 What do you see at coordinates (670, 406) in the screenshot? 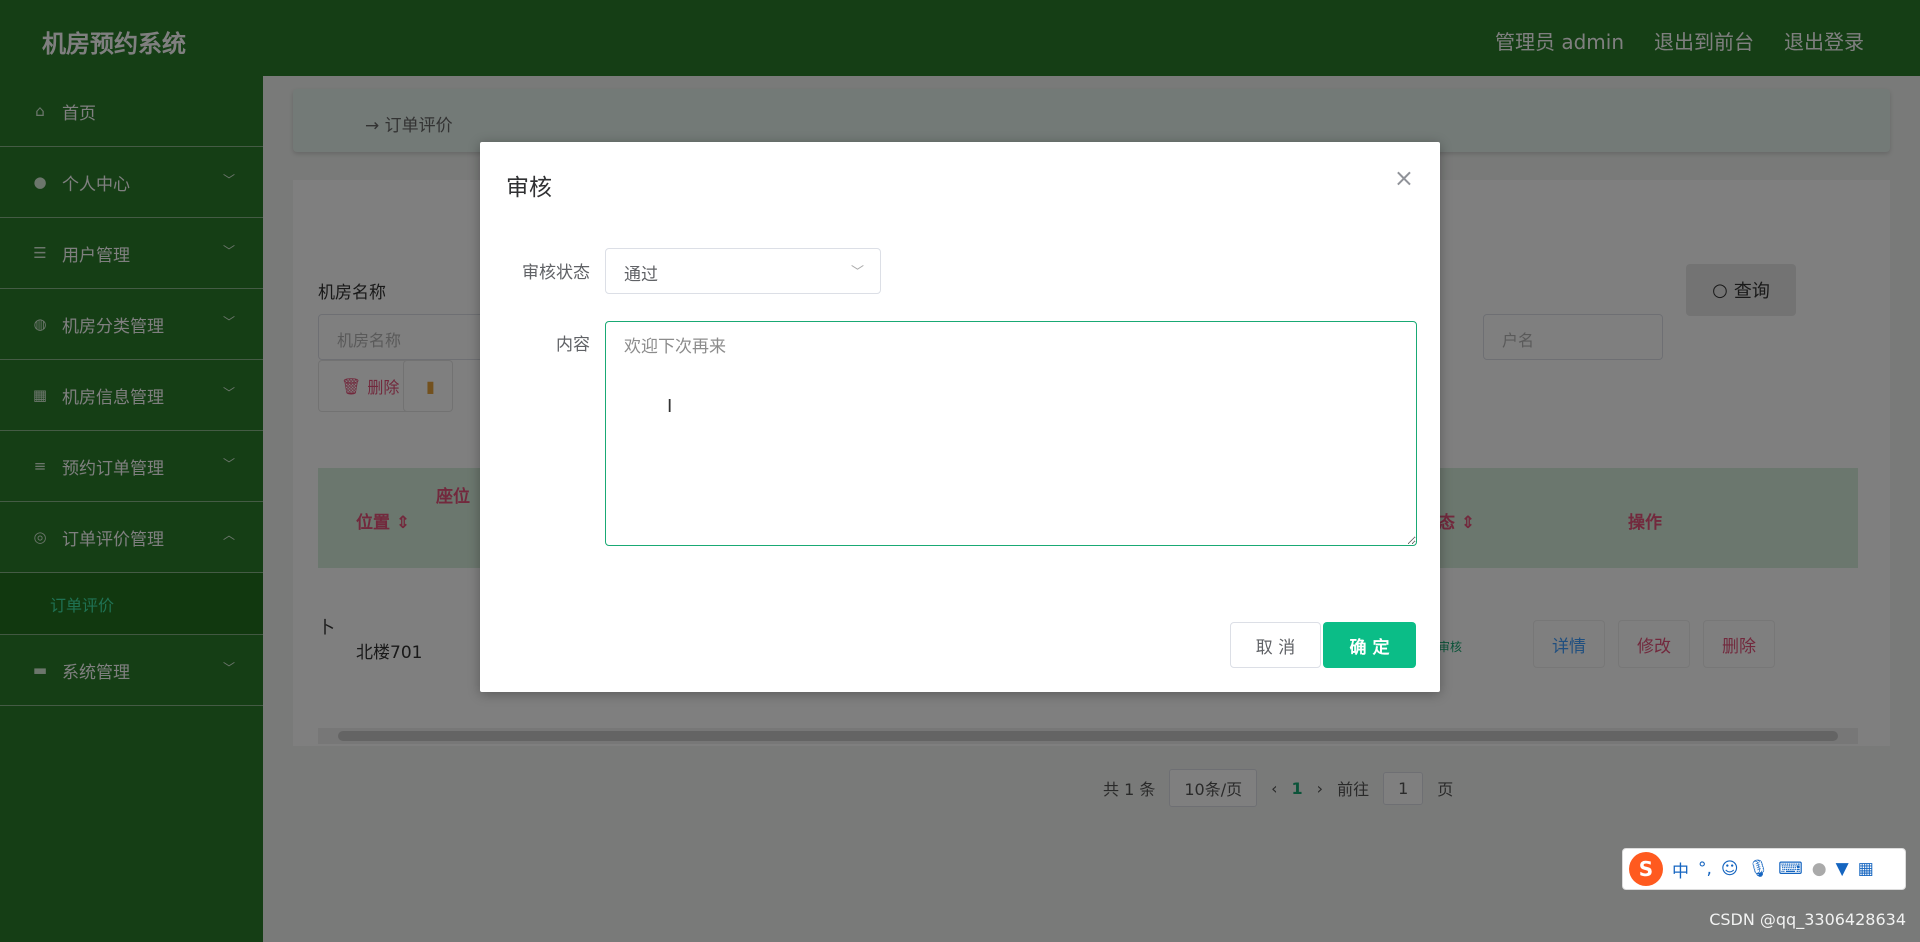
I see `text-cursor-icon: I` at bounding box center [670, 406].